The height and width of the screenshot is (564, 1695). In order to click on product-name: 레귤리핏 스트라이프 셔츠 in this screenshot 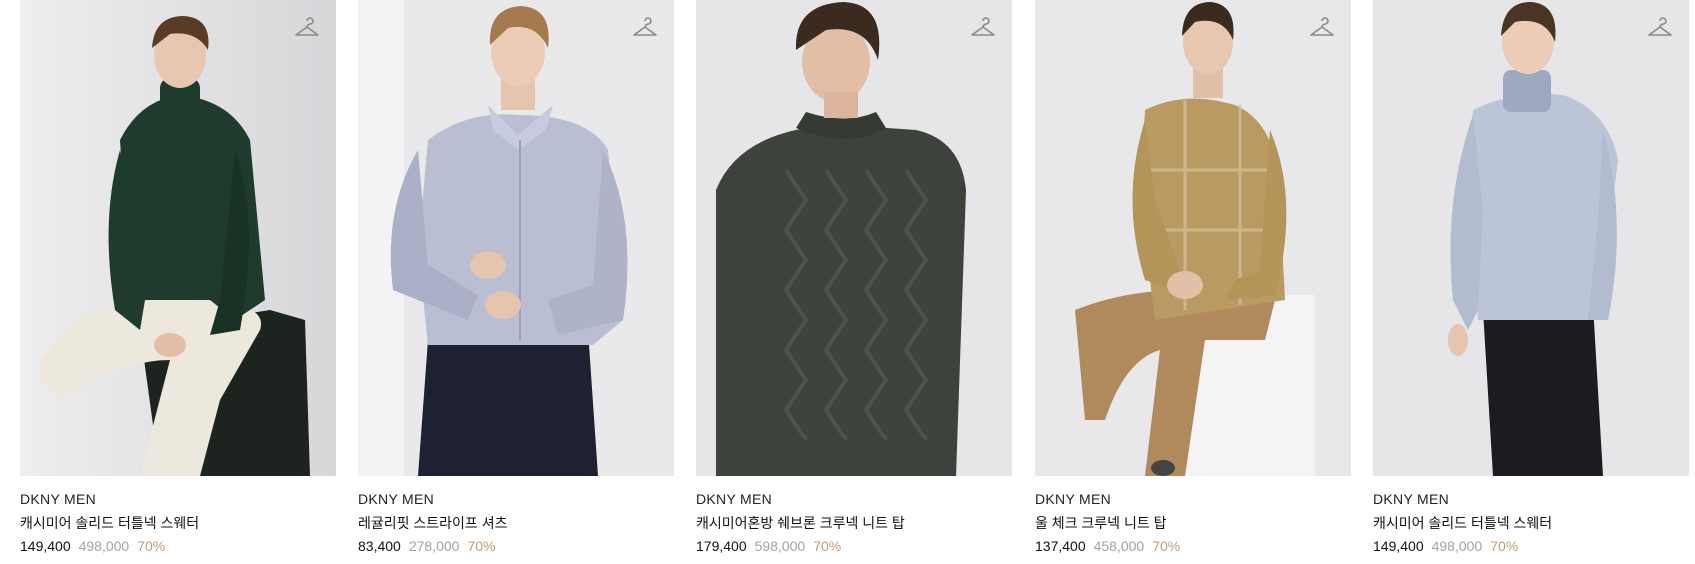, I will do `click(516, 523)`.